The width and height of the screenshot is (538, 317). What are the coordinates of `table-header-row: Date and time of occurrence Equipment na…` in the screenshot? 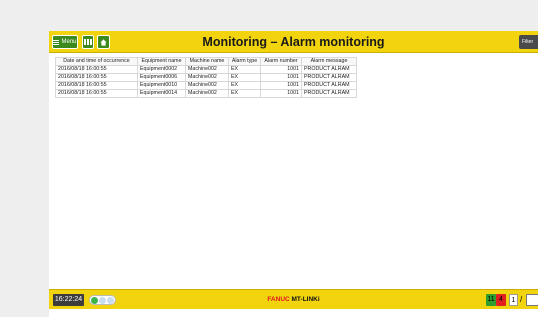 It's located at (206, 61).